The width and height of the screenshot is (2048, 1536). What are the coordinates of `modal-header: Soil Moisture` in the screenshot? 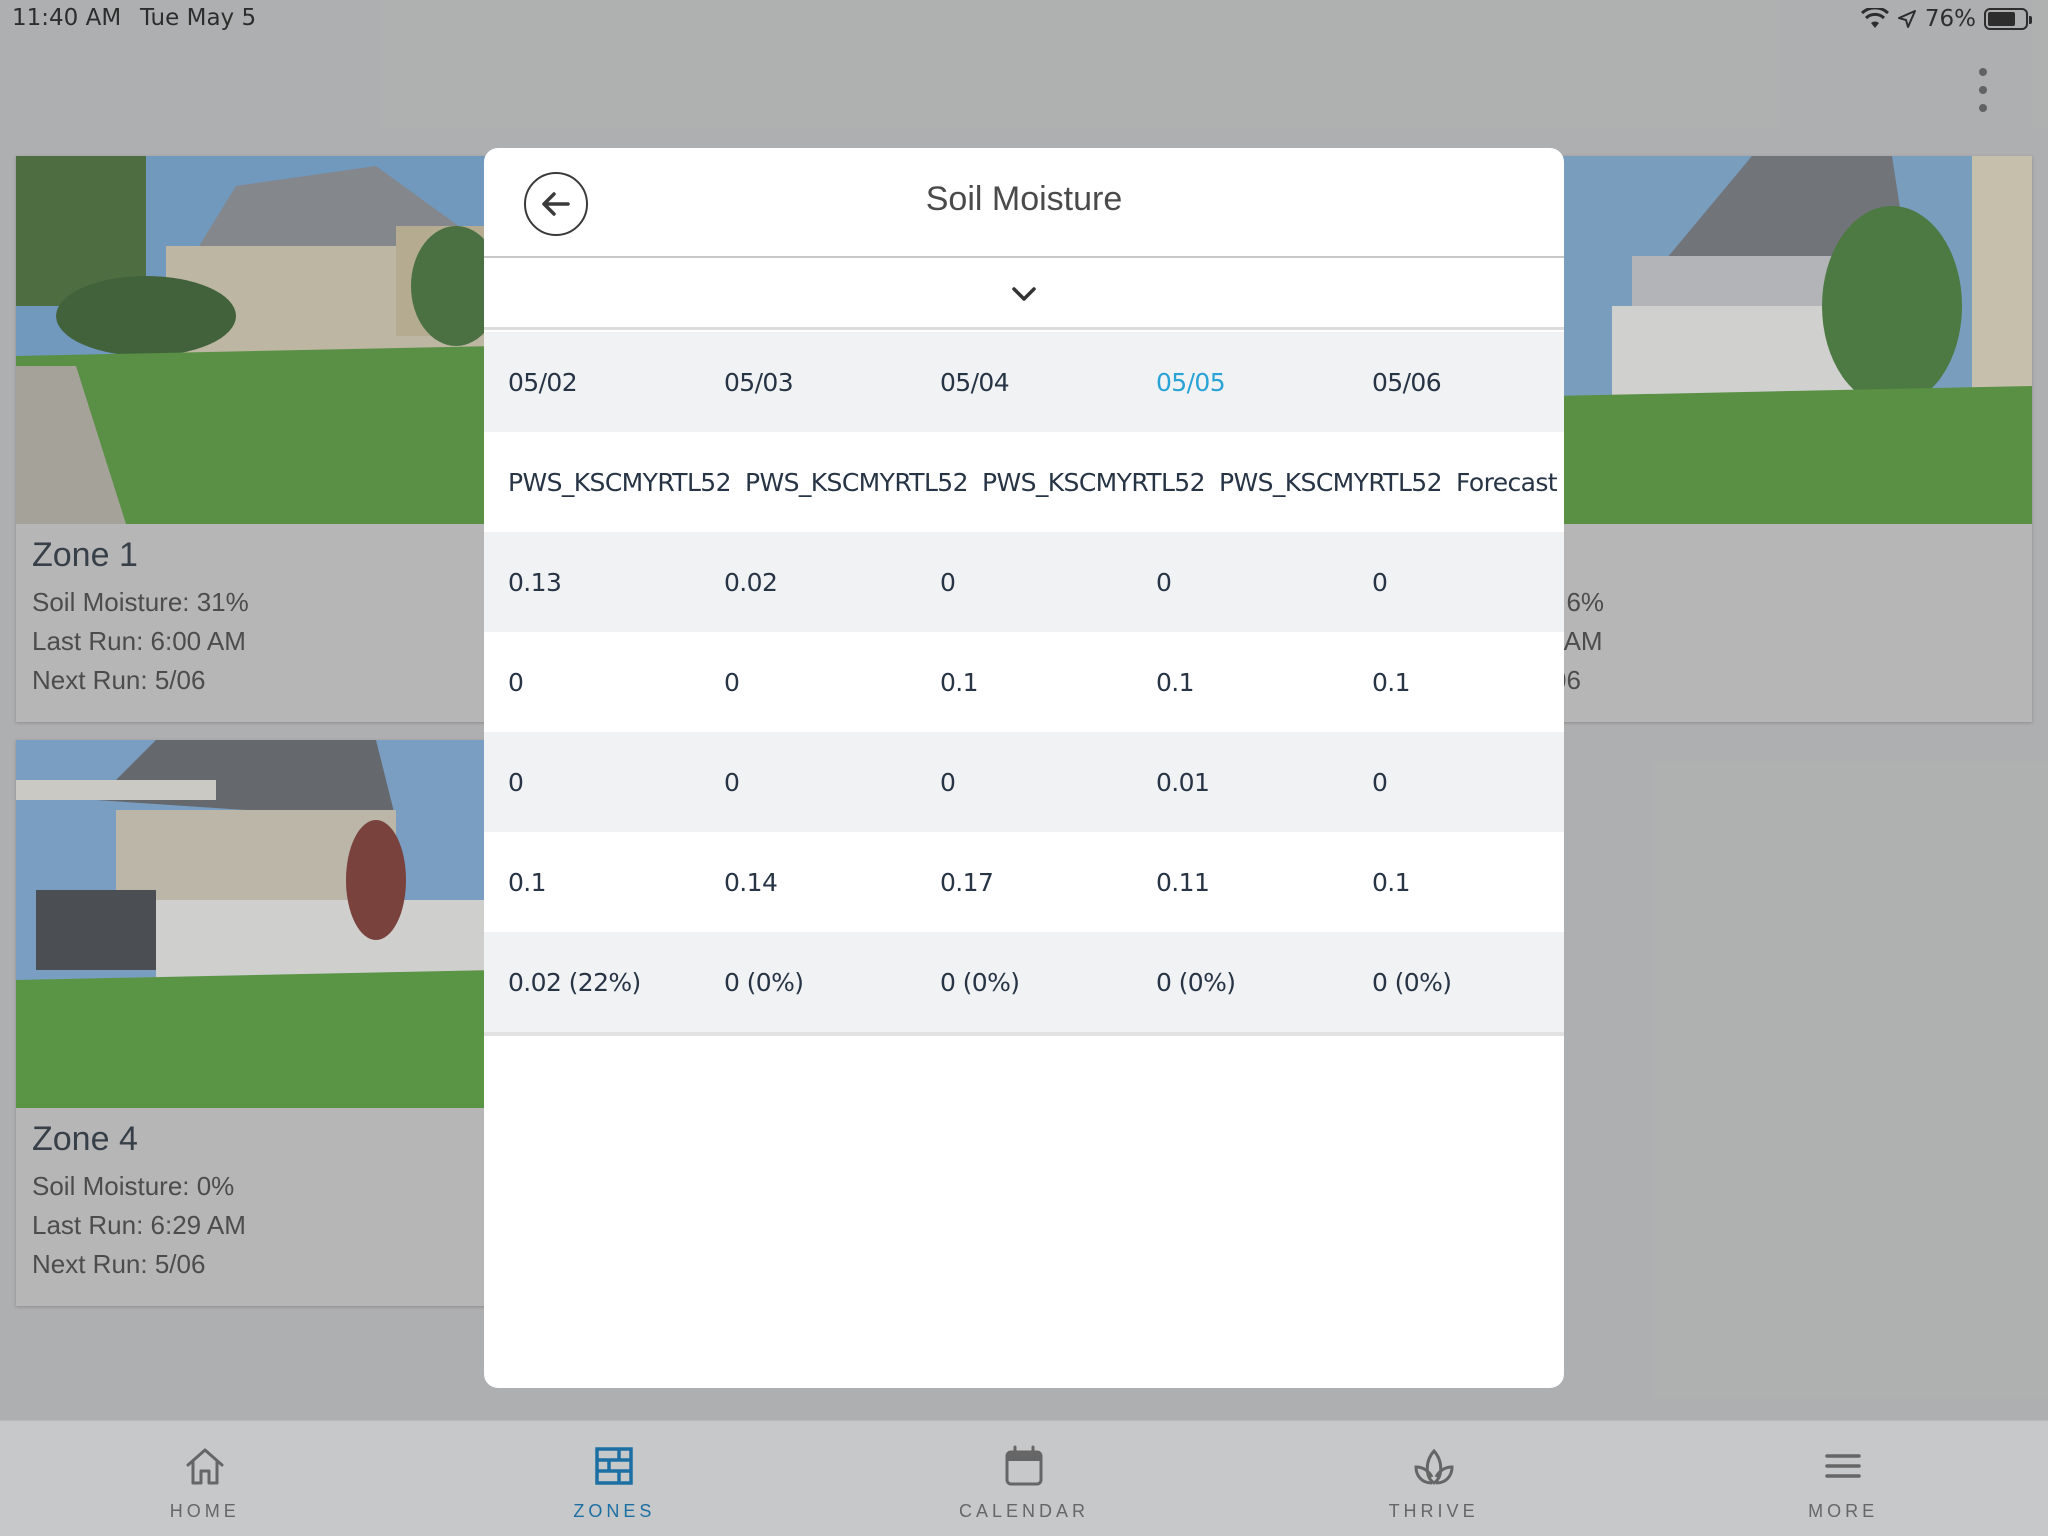 It's located at (1024, 203).